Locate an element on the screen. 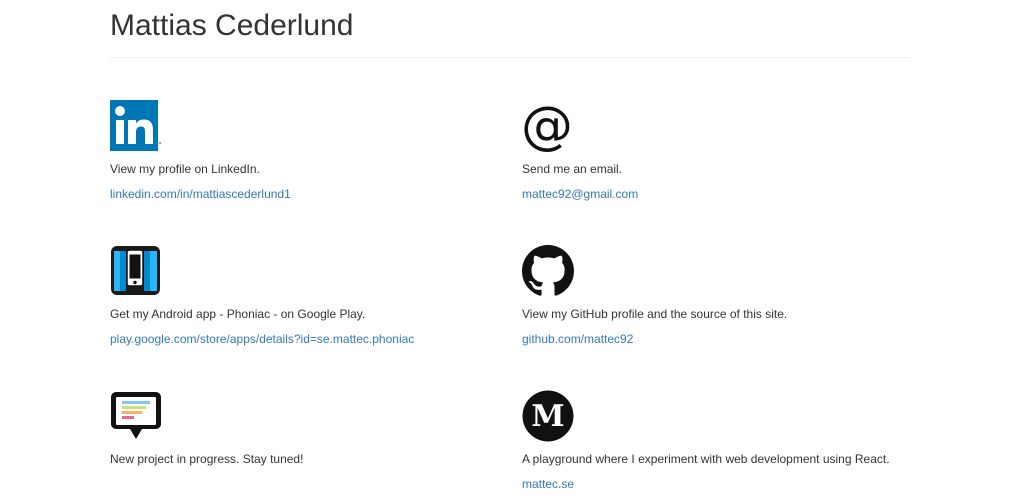 The image size is (1024, 500). speech-bubble-icon is located at coordinates (136, 416).